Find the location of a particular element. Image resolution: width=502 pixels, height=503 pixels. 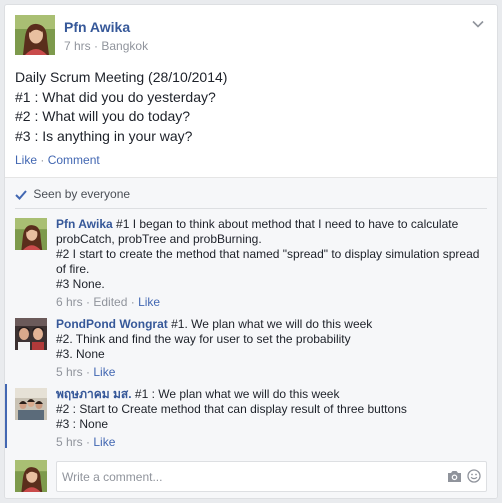

check-icon is located at coordinates (21, 195).